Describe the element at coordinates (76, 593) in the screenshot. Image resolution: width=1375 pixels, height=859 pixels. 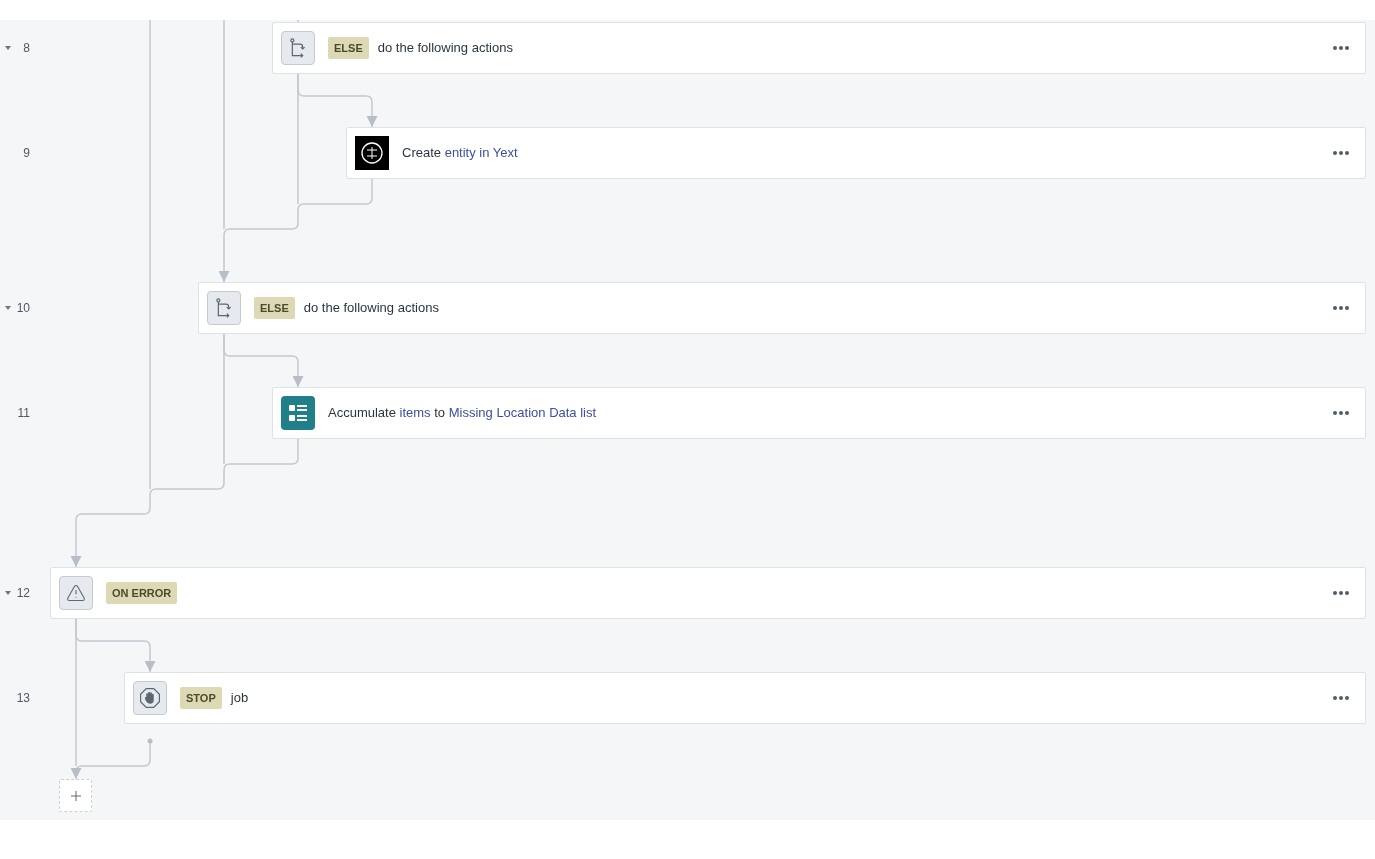
I see `warning-icon` at that location.